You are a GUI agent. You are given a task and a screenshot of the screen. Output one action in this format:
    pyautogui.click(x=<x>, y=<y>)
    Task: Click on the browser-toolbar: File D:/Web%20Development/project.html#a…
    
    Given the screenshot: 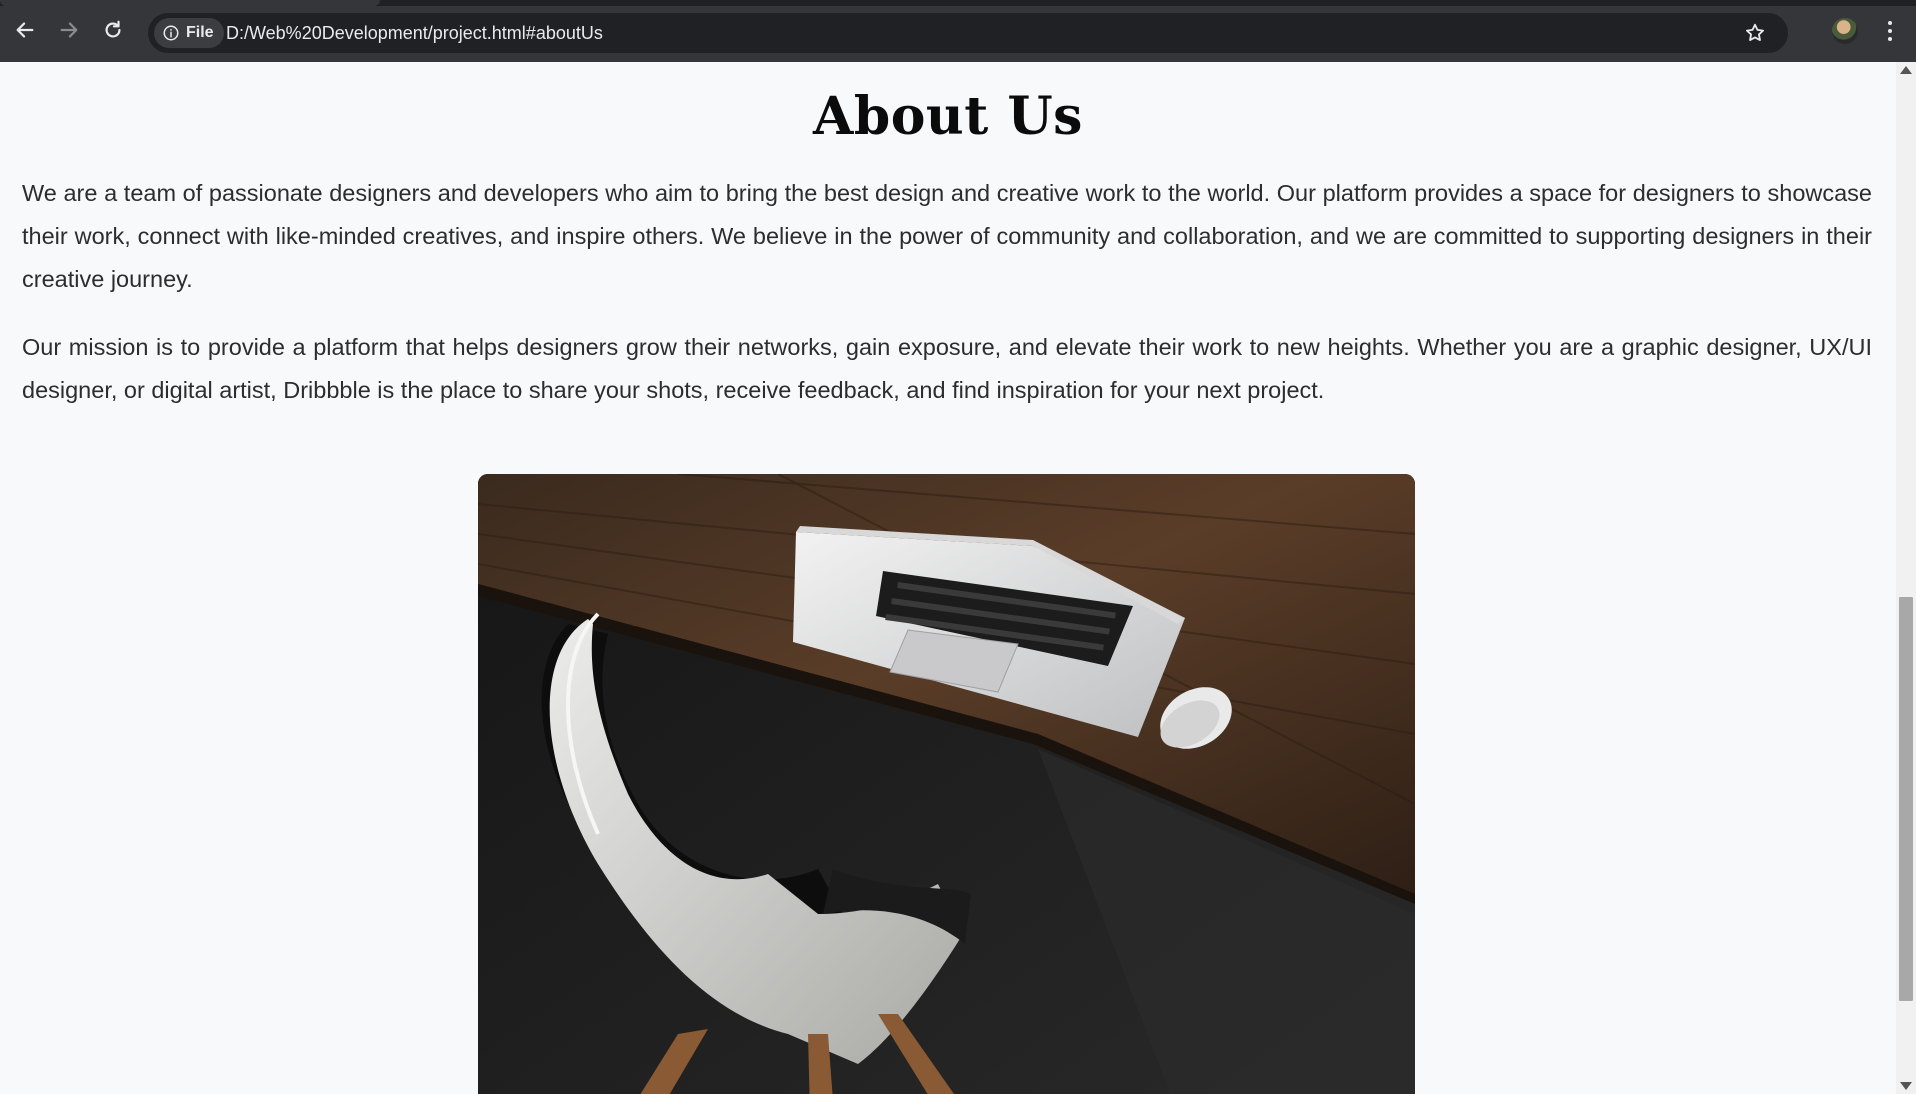 What is the action you would take?
    pyautogui.click(x=958, y=31)
    